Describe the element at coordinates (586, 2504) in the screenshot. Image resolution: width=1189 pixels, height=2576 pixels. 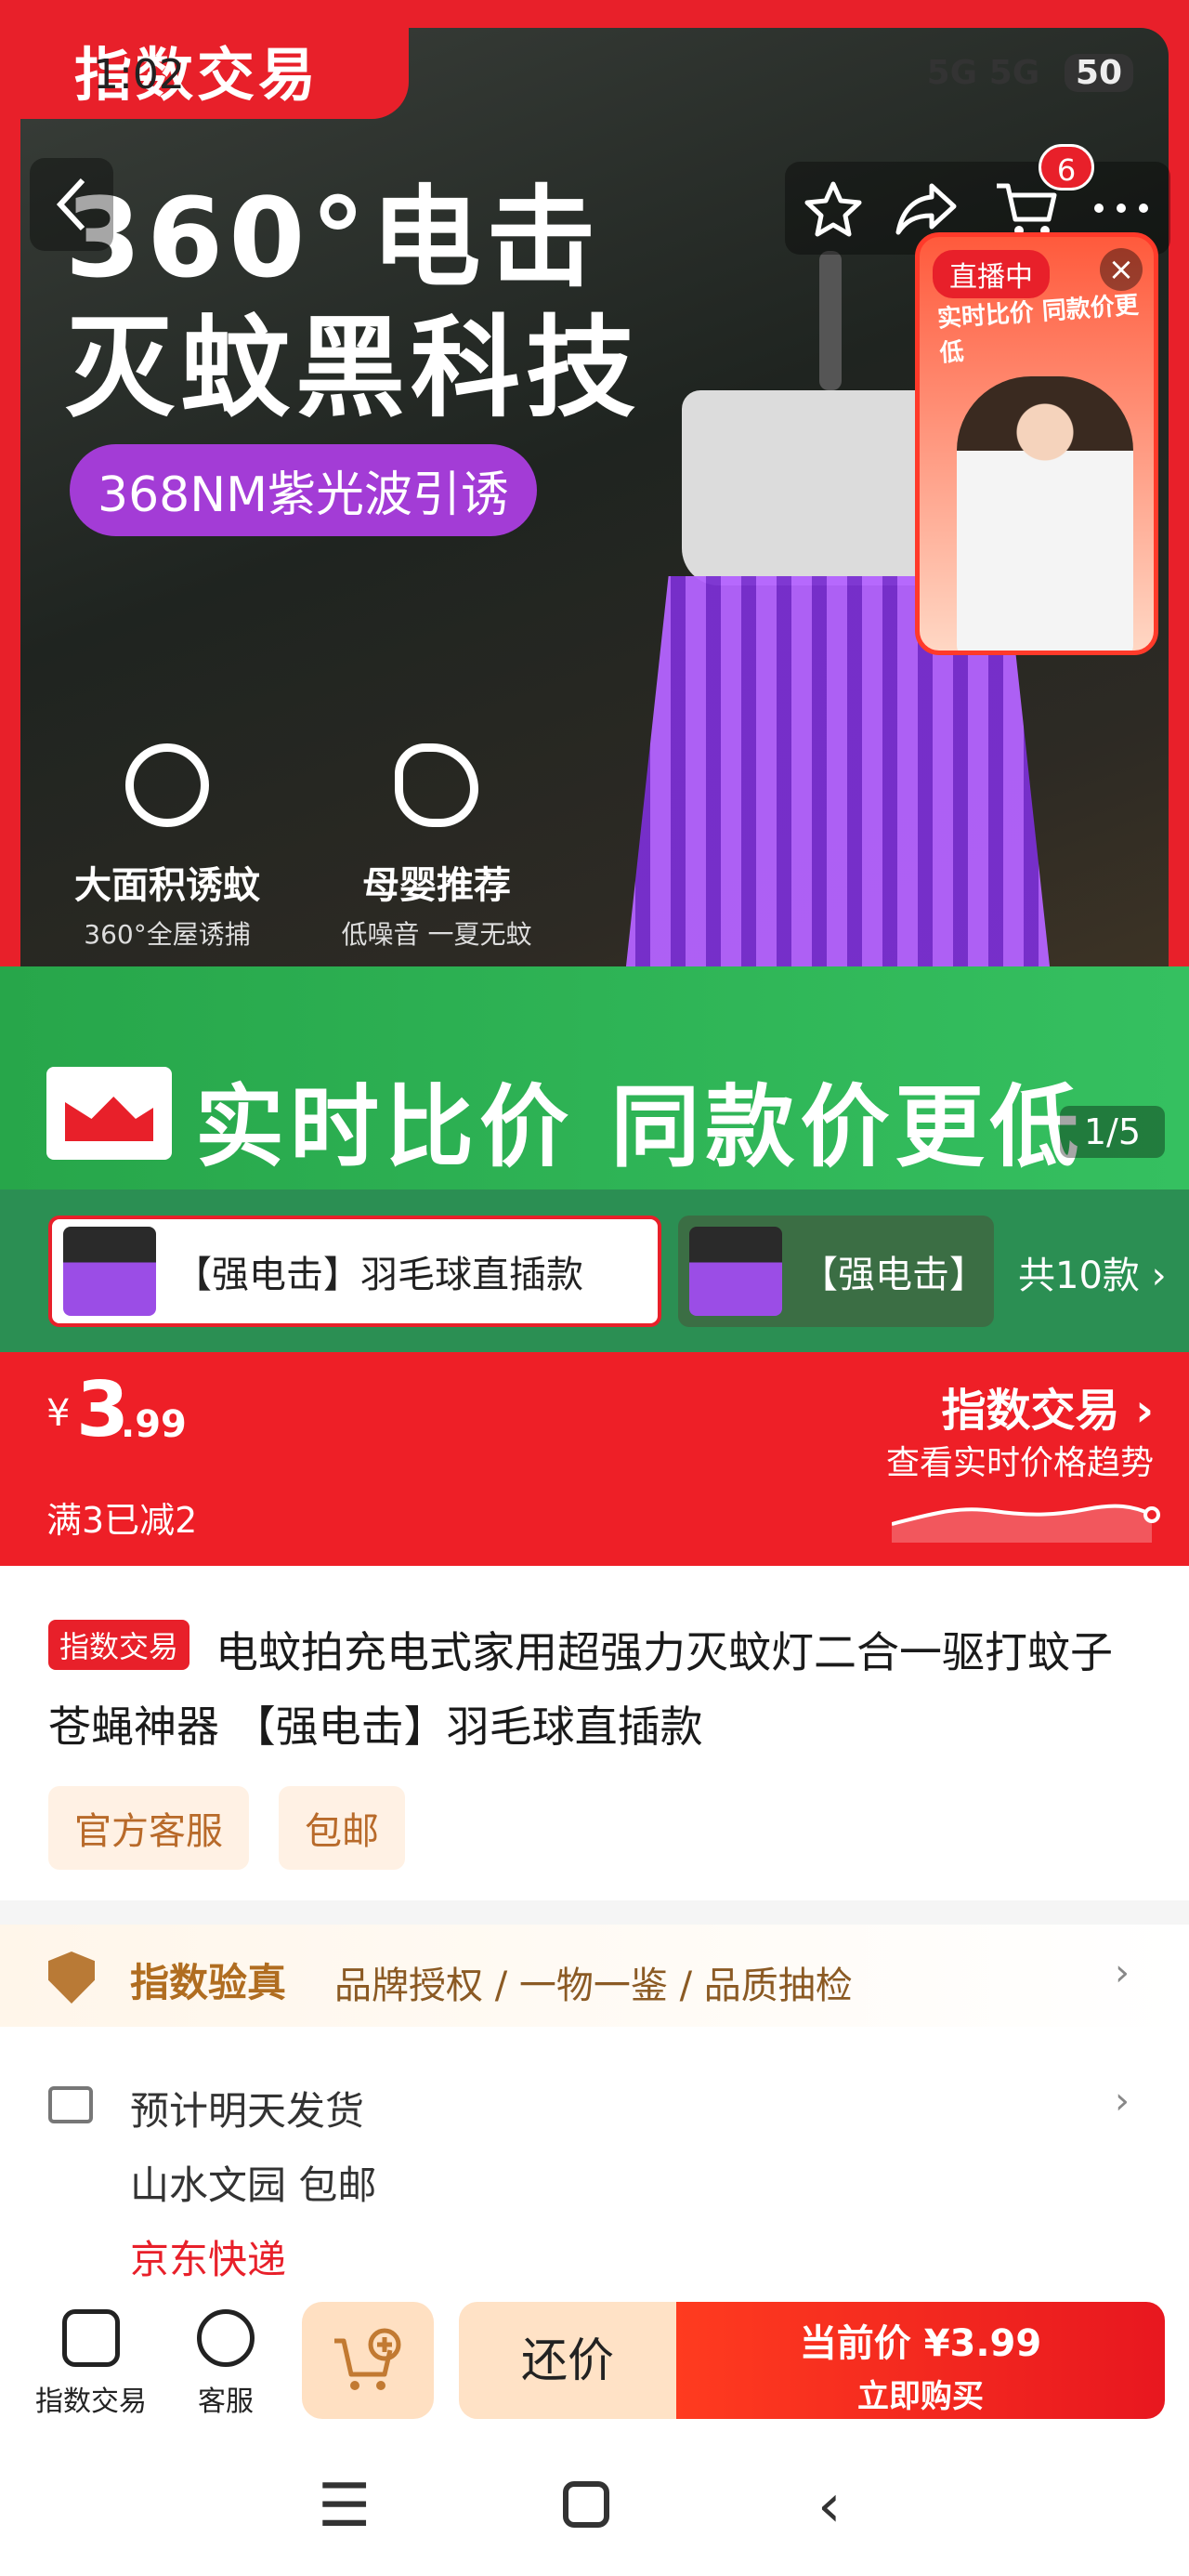
I see `home-icon` at that location.